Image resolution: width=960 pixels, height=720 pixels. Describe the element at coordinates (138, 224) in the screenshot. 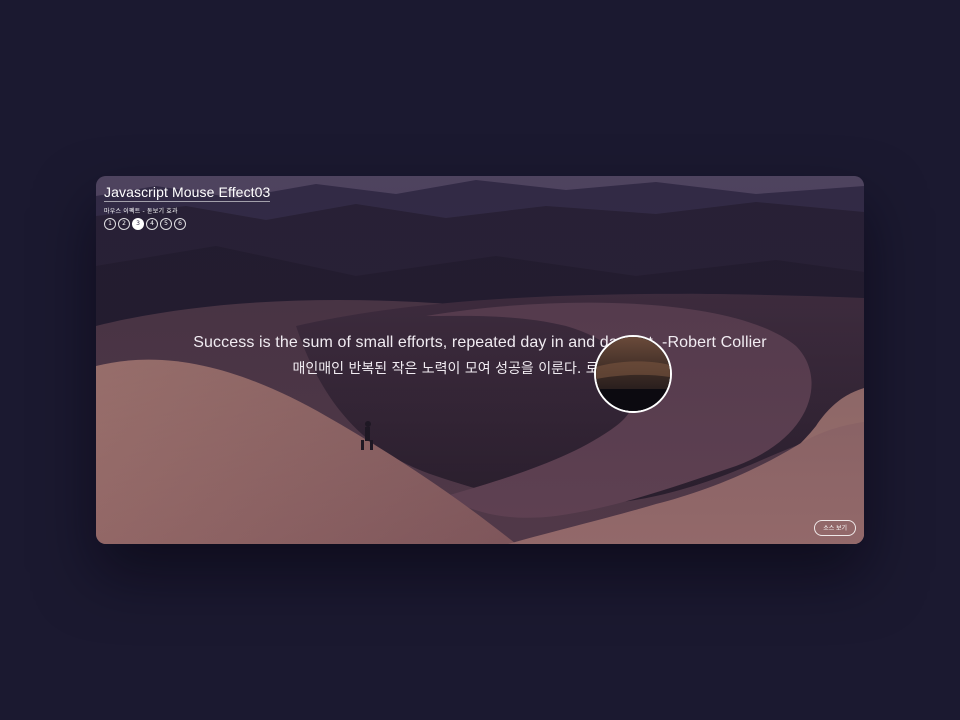

I see `page-link-3: 3` at that location.